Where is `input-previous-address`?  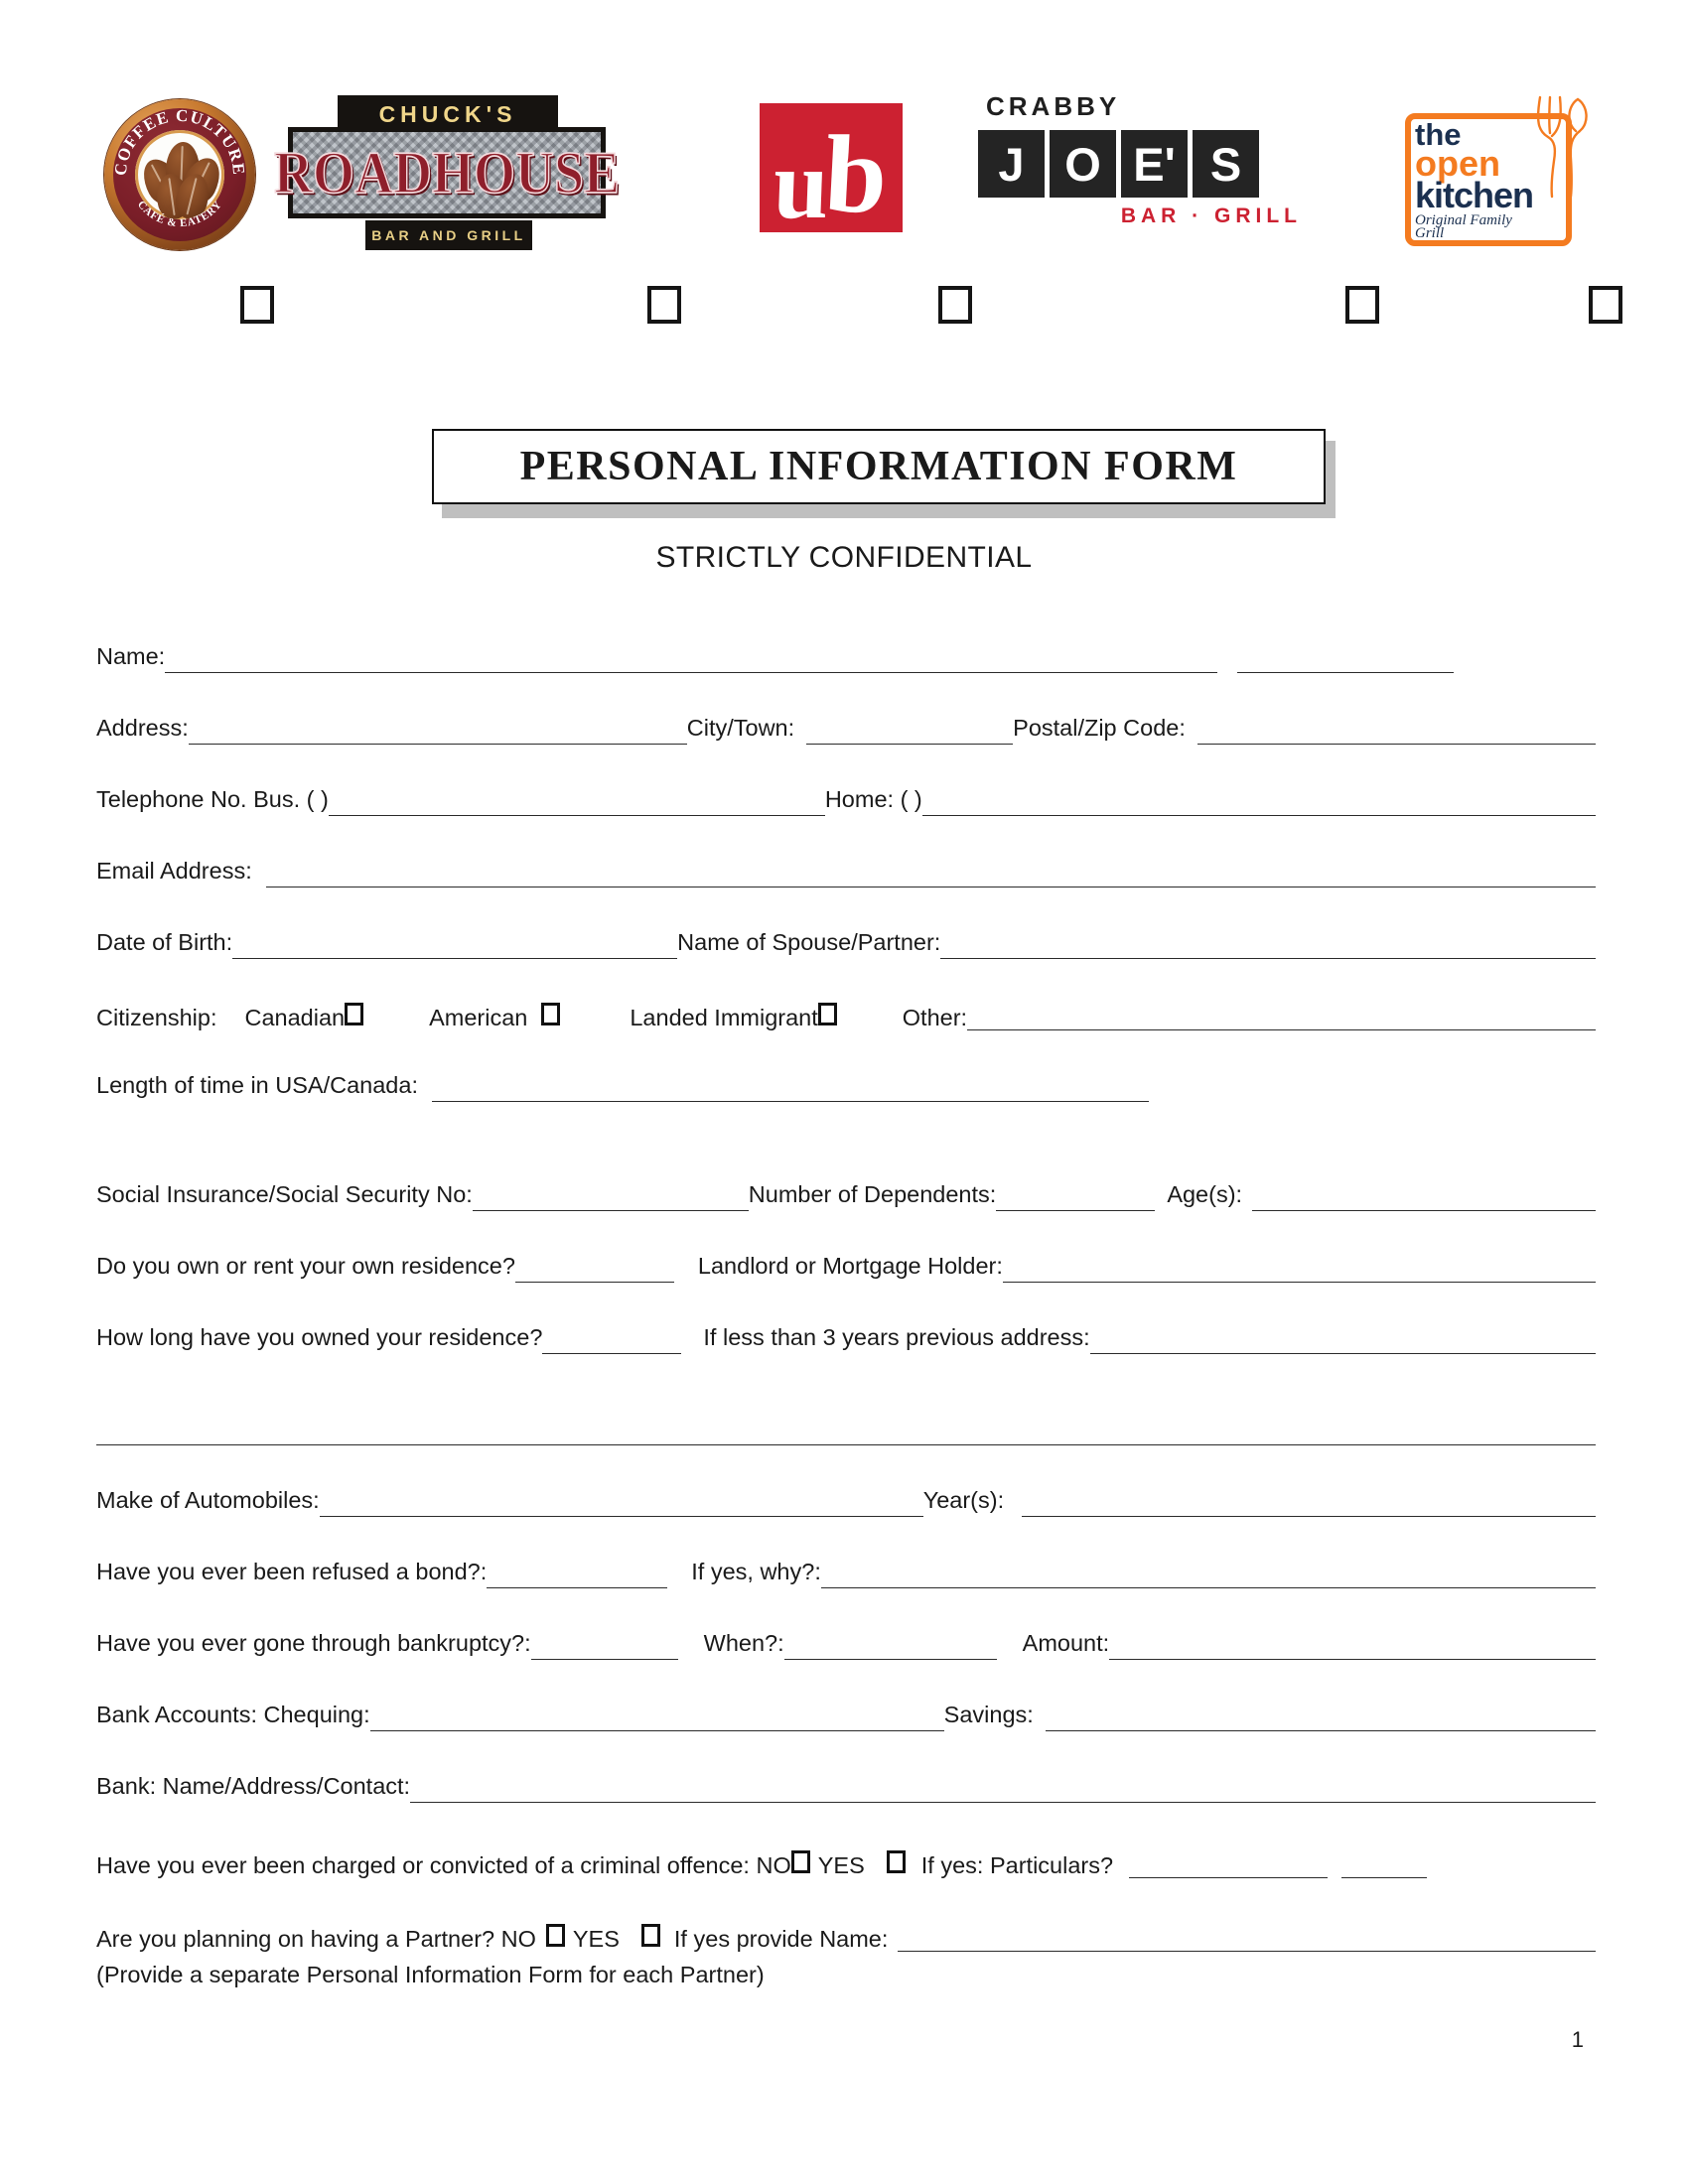
input-previous-address is located at coordinates (1342, 1340).